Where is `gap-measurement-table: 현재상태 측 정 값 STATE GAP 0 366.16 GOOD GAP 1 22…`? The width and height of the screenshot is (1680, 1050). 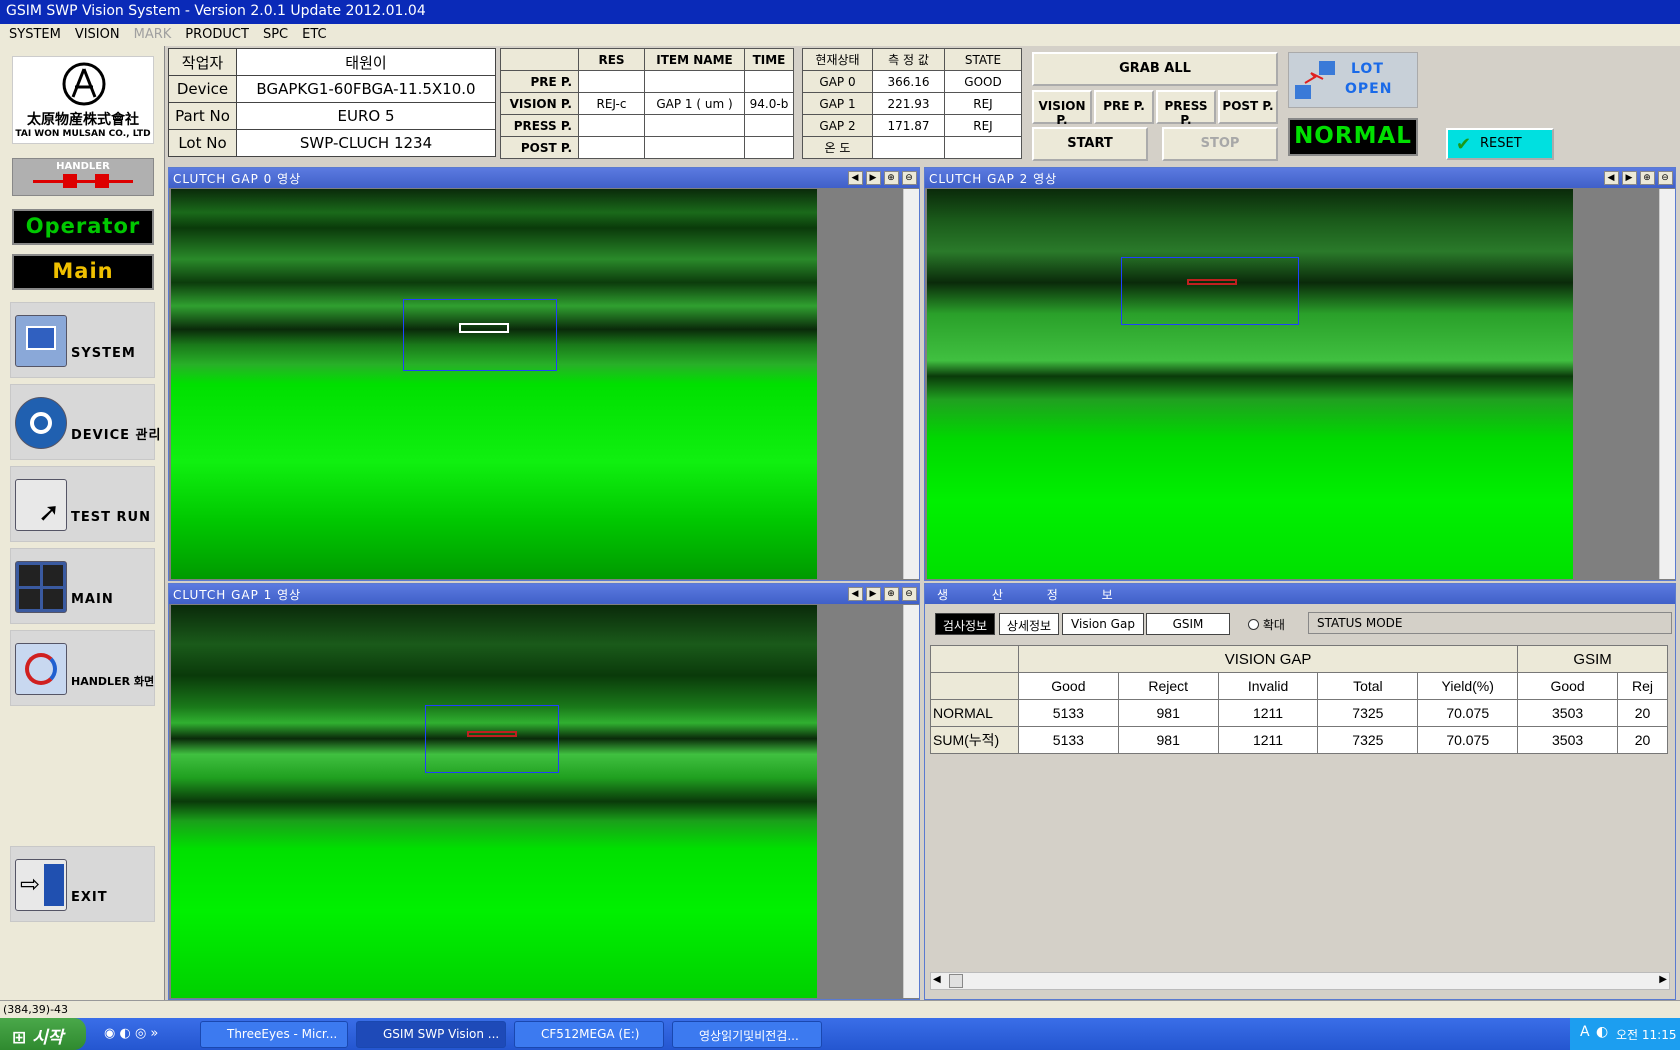 gap-measurement-table: 현재상태 측 정 값 STATE GAP 0 366.16 GOOD GAP 1 22… is located at coordinates (912, 103).